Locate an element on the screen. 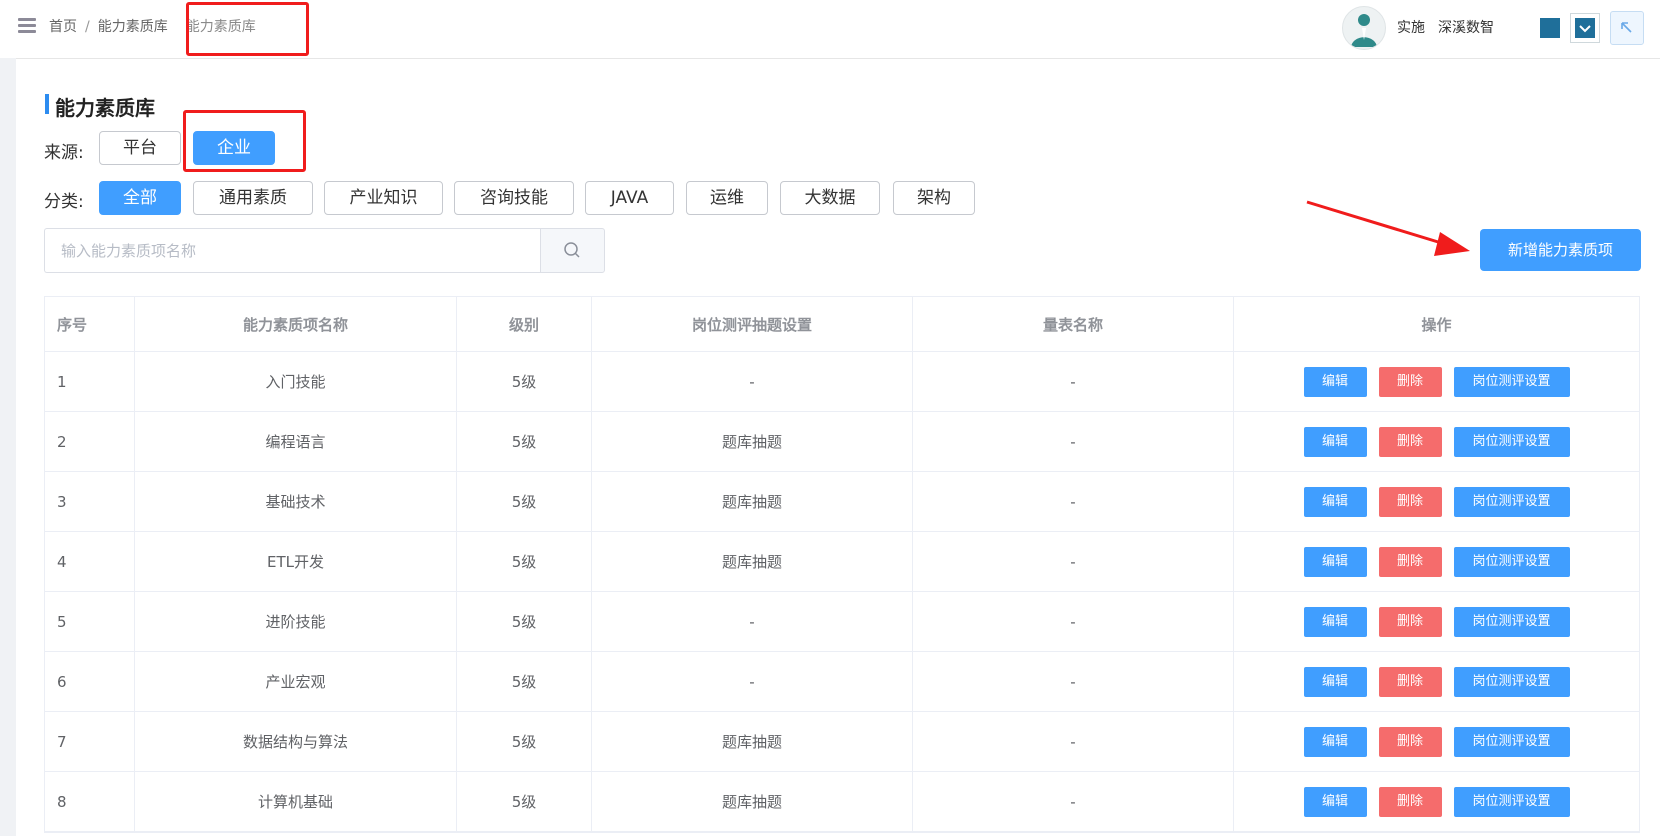 The height and width of the screenshot is (836, 1660). search-button is located at coordinates (572, 250).